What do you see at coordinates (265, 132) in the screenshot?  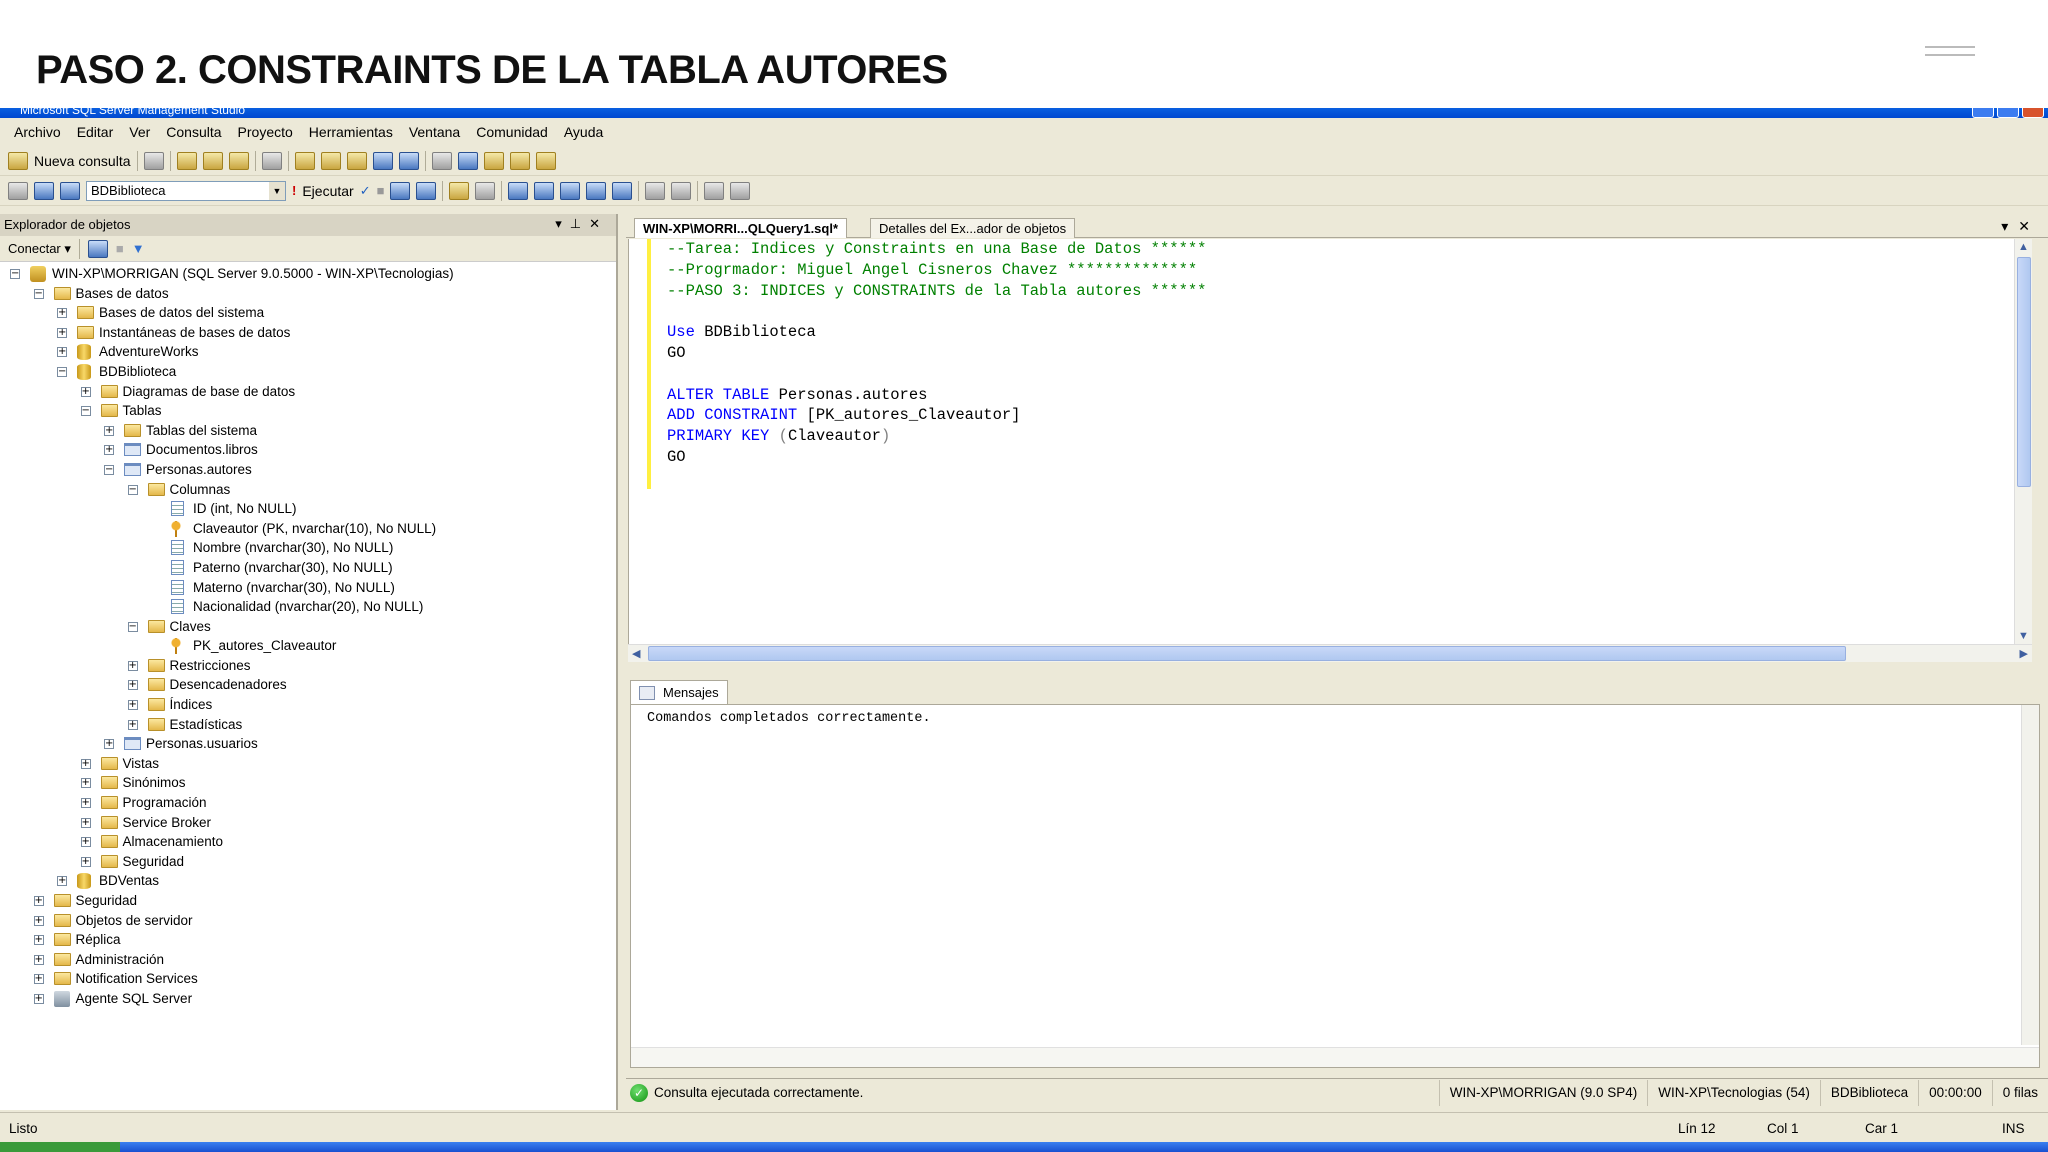 I see `menu-proyecto: Proyecto` at bounding box center [265, 132].